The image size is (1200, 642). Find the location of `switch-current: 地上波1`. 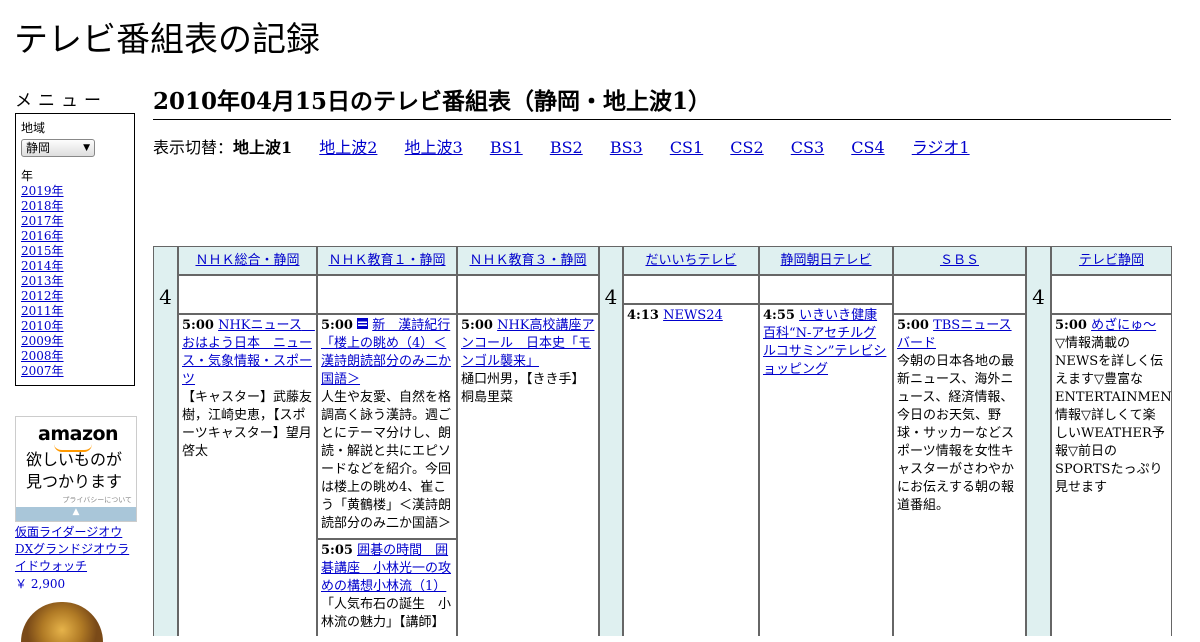

switch-current: 地上波1 is located at coordinates (263, 147).